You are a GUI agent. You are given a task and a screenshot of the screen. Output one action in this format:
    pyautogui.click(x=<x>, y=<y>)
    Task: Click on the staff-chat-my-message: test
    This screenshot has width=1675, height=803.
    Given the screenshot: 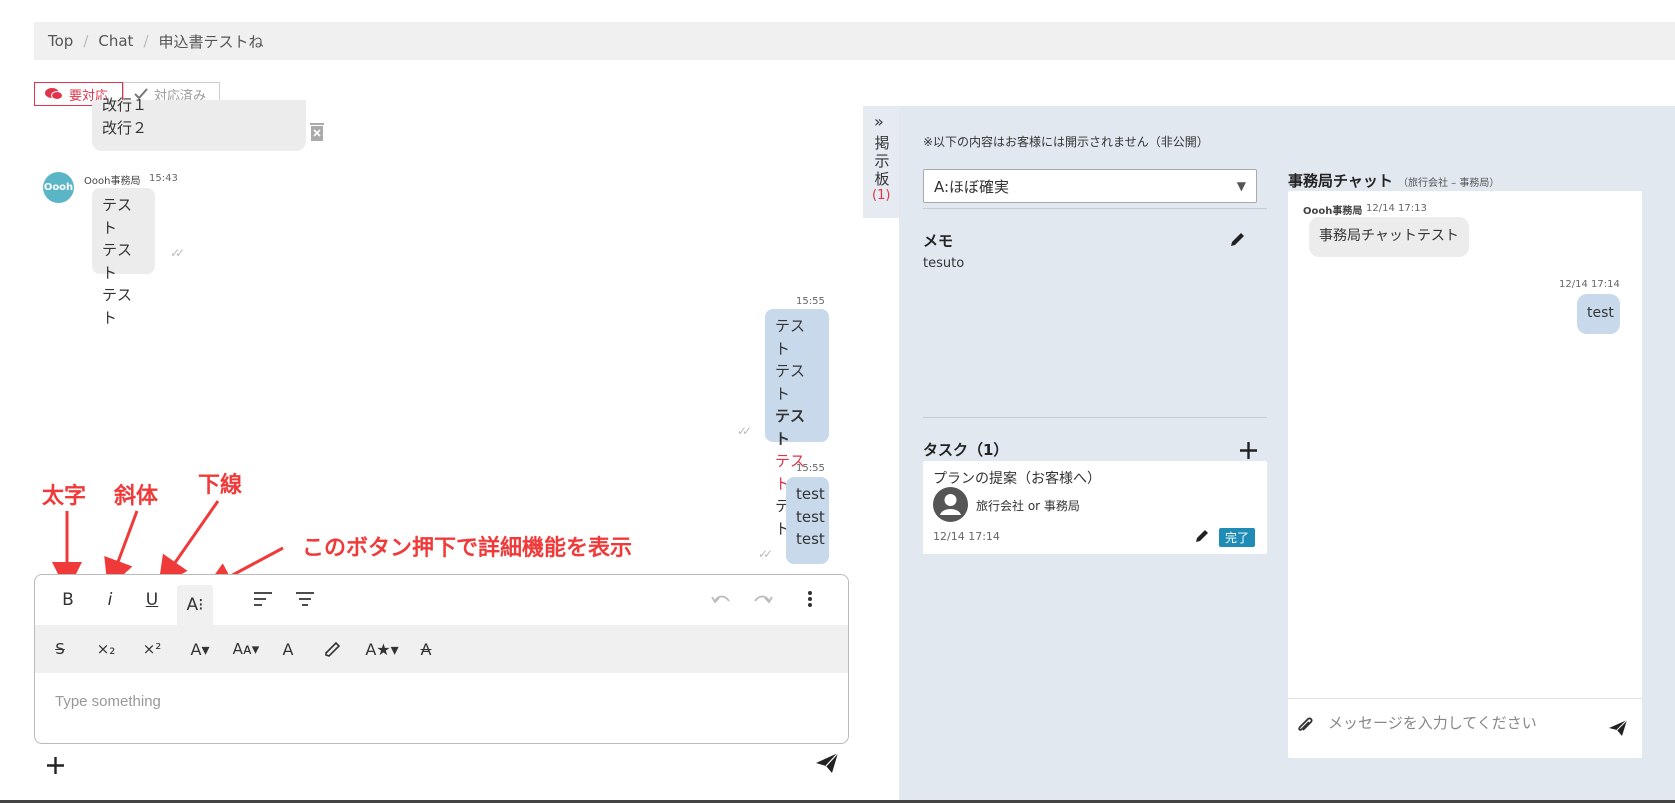 What is the action you would take?
    pyautogui.click(x=1598, y=314)
    